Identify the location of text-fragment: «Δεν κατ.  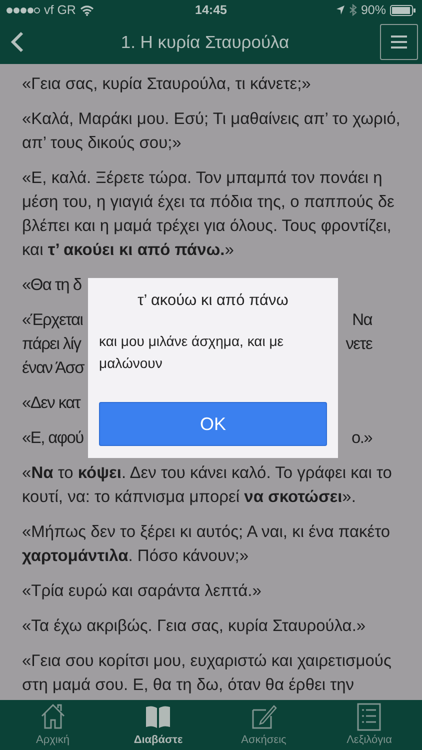
(51, 403).